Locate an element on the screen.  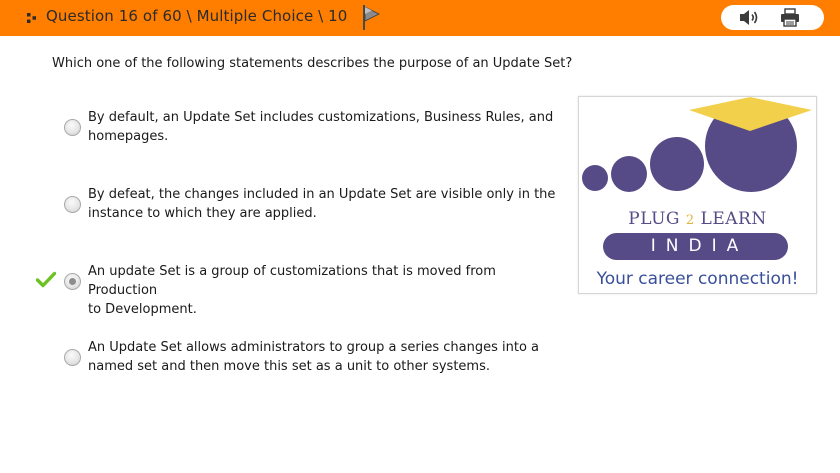
printer-icon is located at coordinates (790, 17).